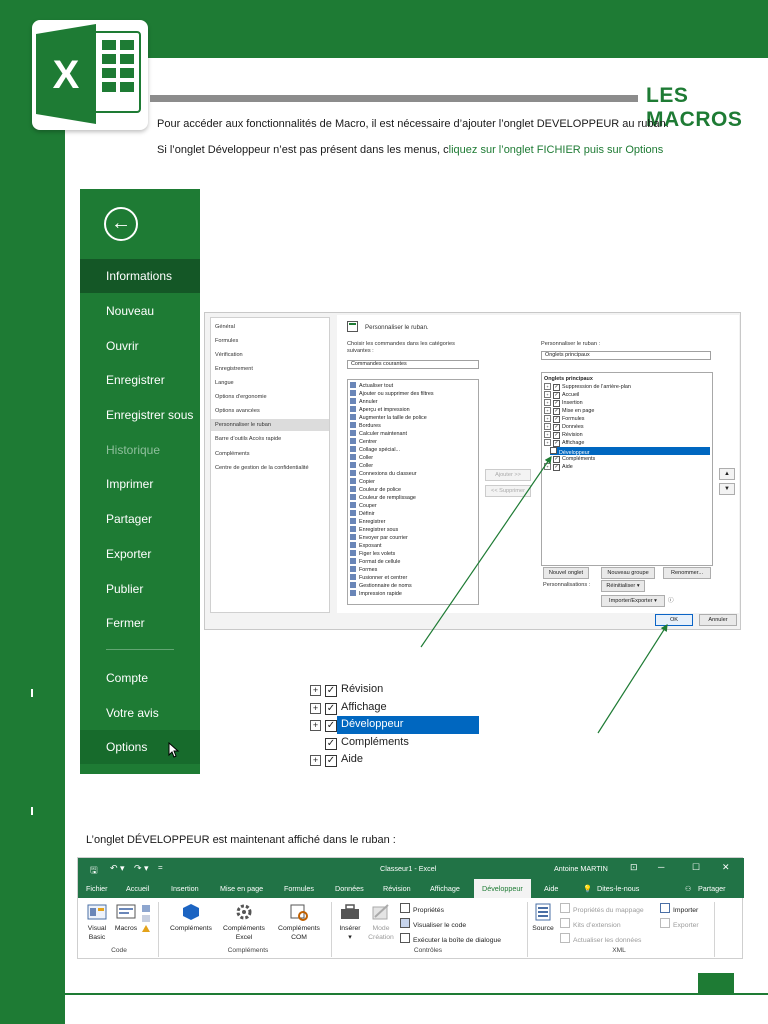  I want to click on toolbox-icon, so click(350, 911).